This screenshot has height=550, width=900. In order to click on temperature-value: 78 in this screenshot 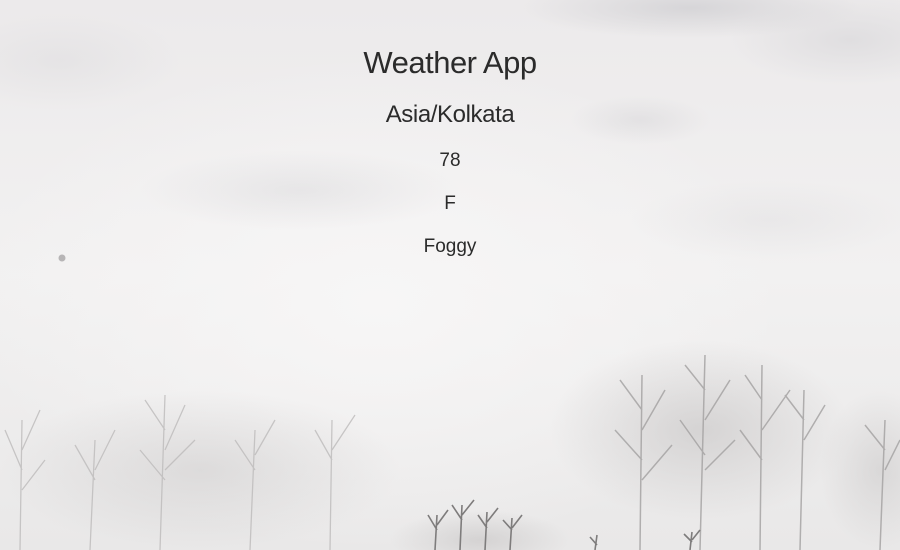, I will do `click(450, 160)`.